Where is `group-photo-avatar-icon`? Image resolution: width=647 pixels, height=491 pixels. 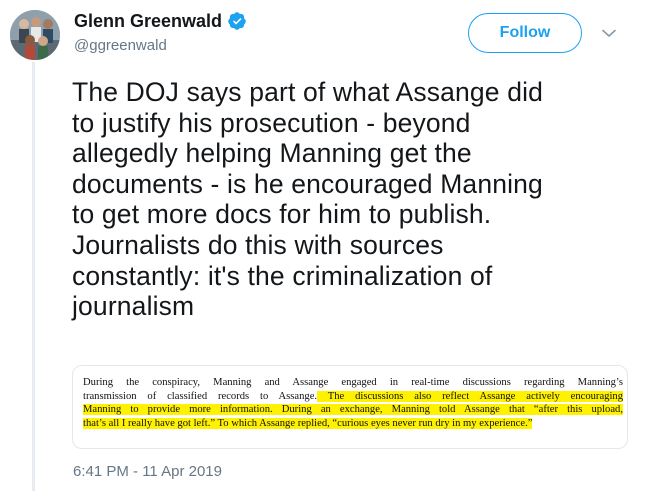 group-photo-avatar-icon is located at coordinates (35, 35).